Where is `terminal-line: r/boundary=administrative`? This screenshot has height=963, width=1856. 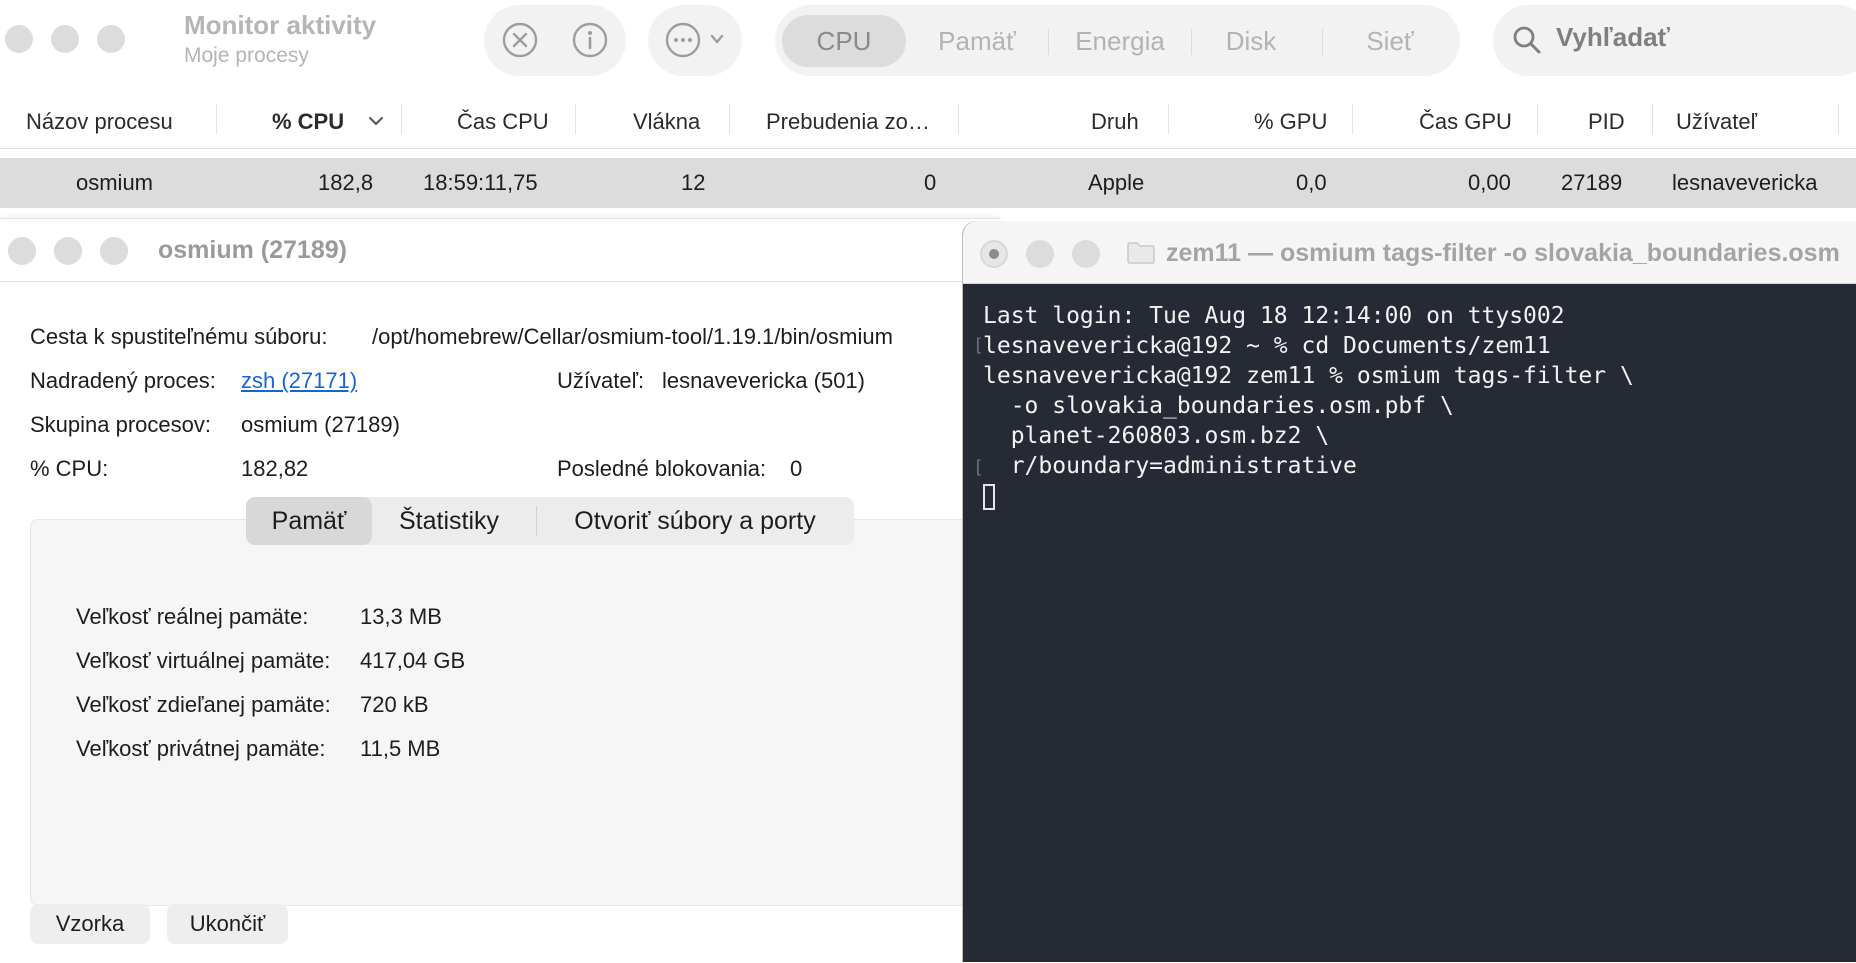 terminal-line: r/boundary=administrative is located at coordinates (1170, 466).